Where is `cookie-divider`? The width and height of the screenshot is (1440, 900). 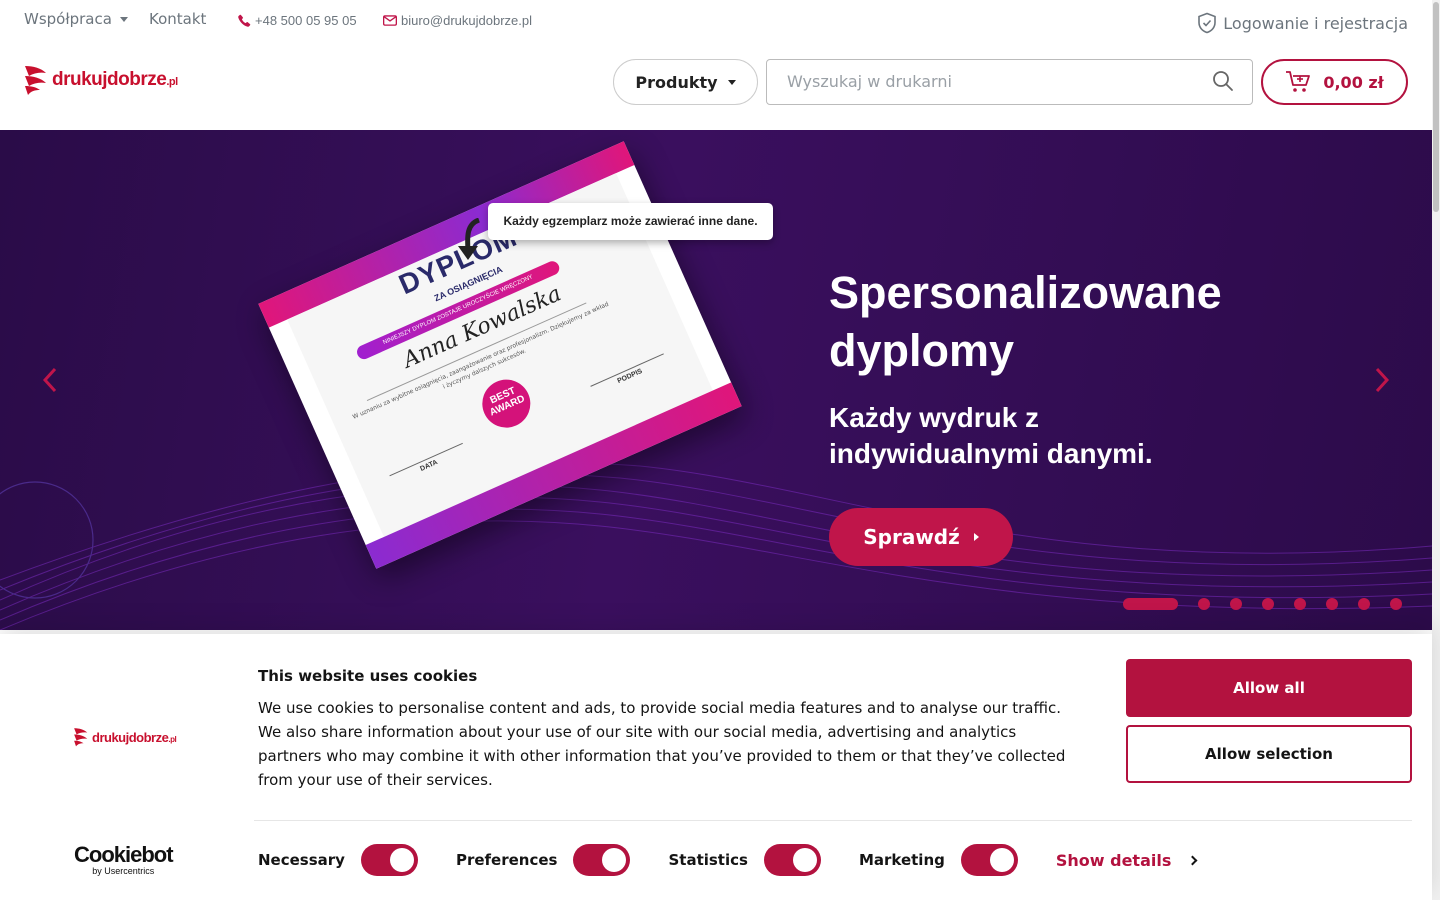 cookie-divider is located at coordinates (833, 820).